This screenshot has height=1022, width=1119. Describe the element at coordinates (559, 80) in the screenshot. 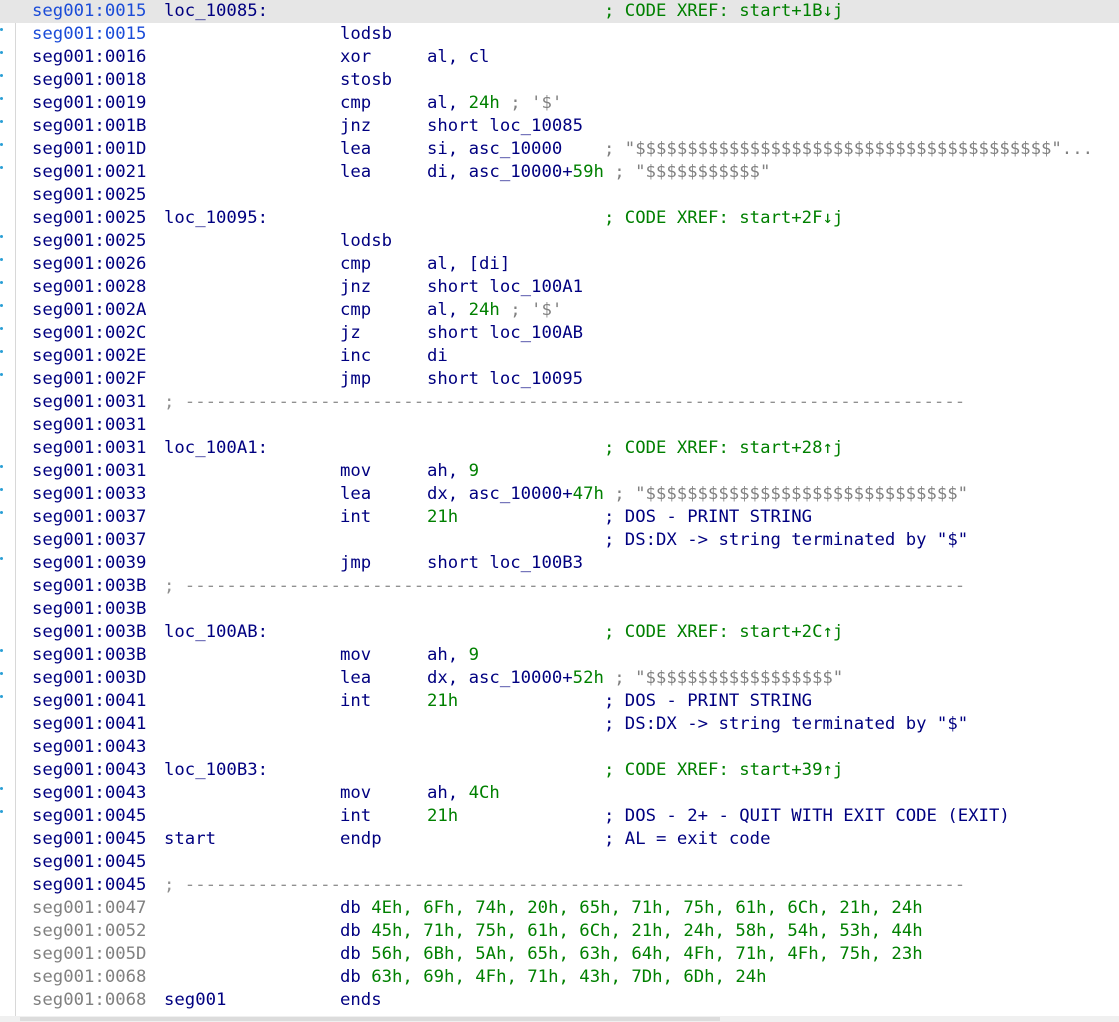

I see `listing-line: seg001:0018 stosb` at that location.